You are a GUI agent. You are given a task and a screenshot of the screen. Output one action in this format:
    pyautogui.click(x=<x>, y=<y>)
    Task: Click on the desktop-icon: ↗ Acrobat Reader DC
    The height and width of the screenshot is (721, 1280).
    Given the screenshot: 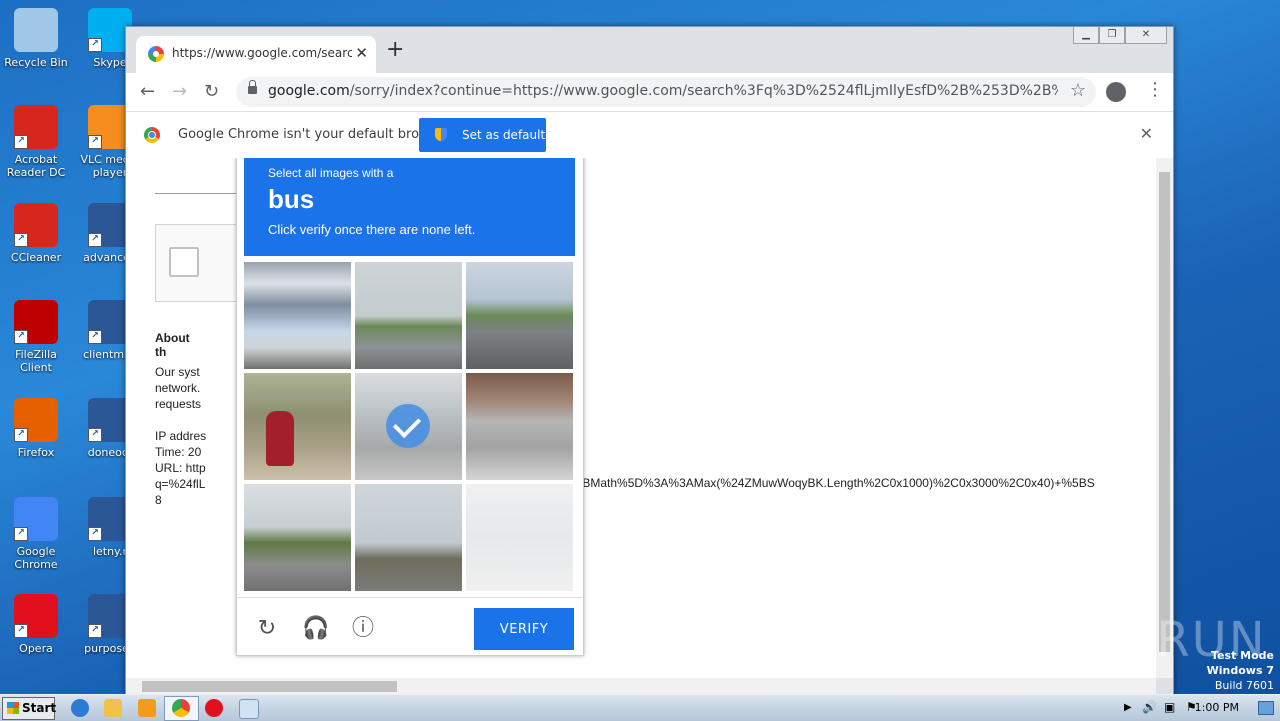 What is the action you would take?
    pyautogui.click(x=36, y=142)
    